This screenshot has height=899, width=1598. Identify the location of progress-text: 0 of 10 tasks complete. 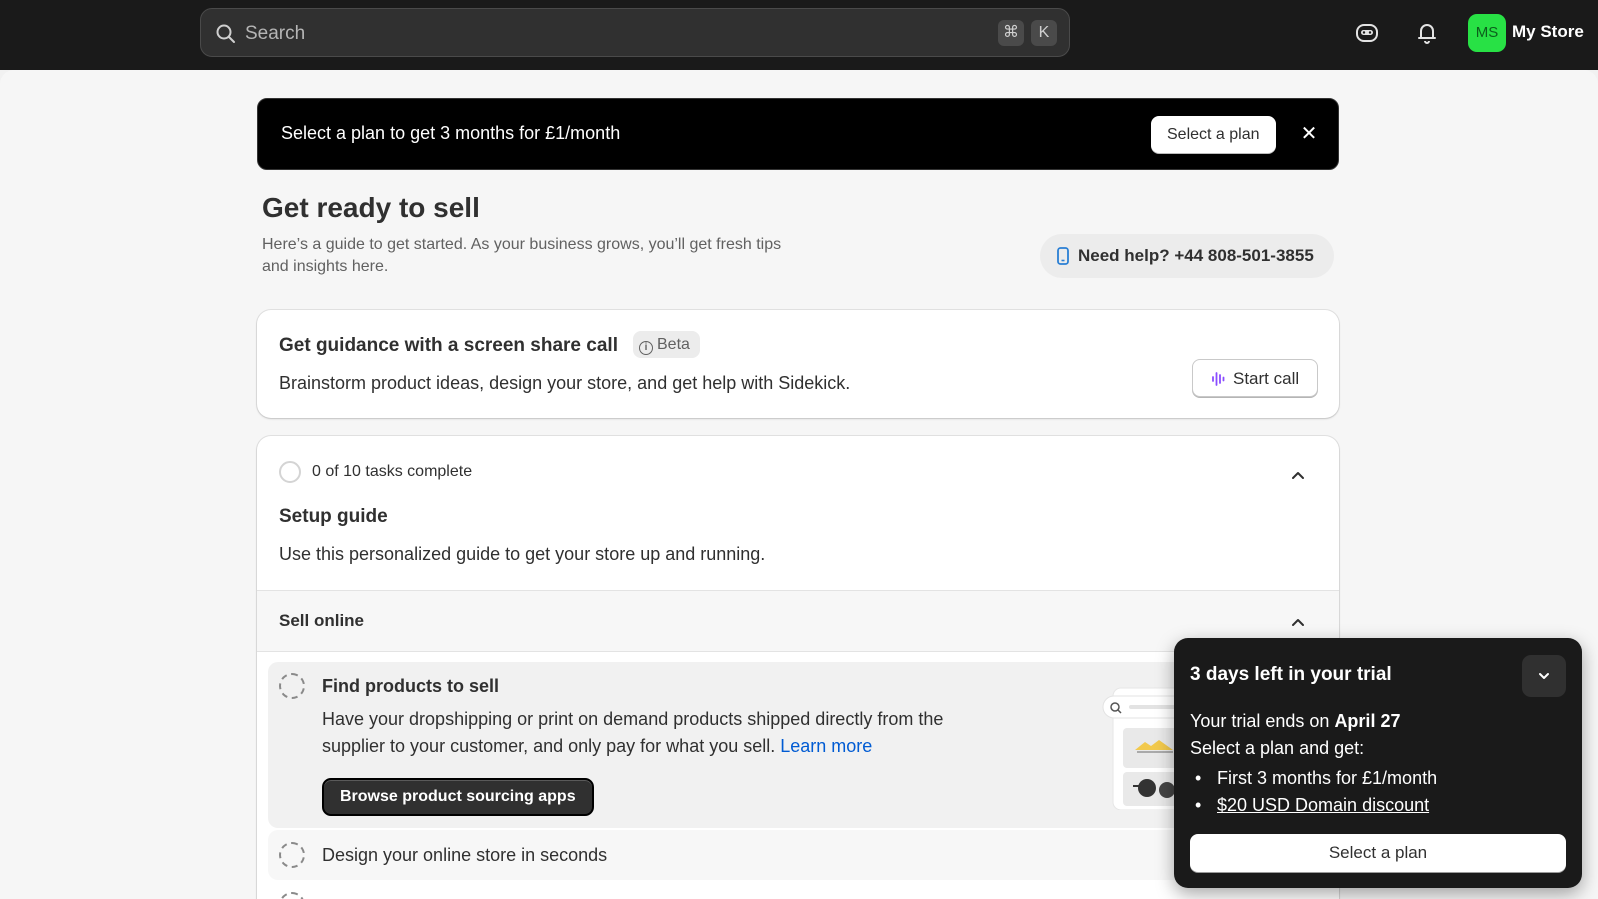
(392, 471).